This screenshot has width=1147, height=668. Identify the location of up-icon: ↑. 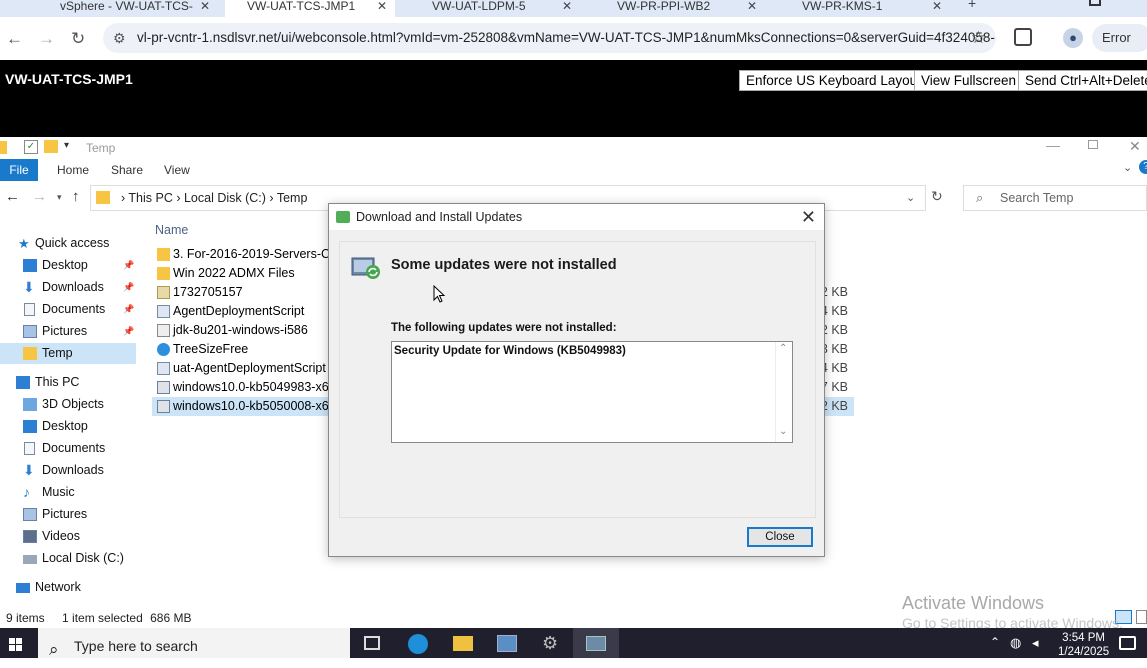
(76, 196).